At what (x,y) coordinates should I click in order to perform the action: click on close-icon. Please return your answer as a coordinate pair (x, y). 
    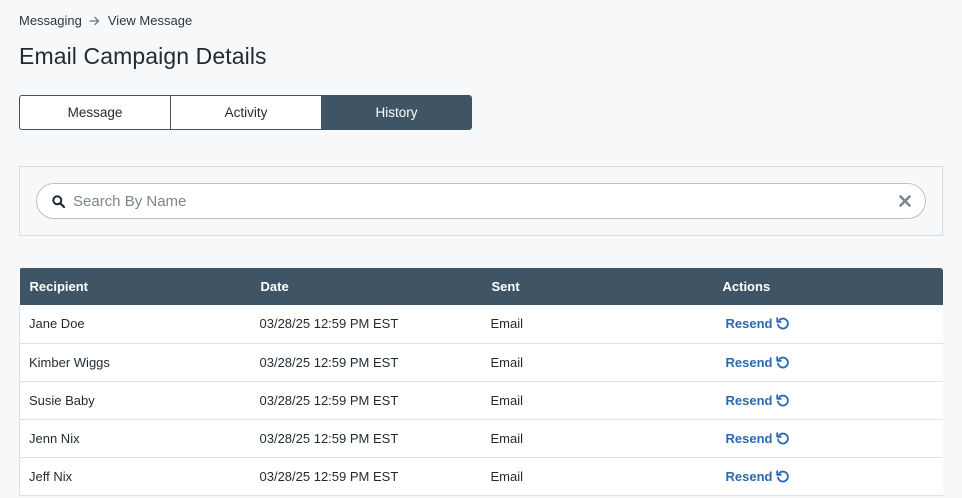
    Looking at the image, I should click on (905, 201).